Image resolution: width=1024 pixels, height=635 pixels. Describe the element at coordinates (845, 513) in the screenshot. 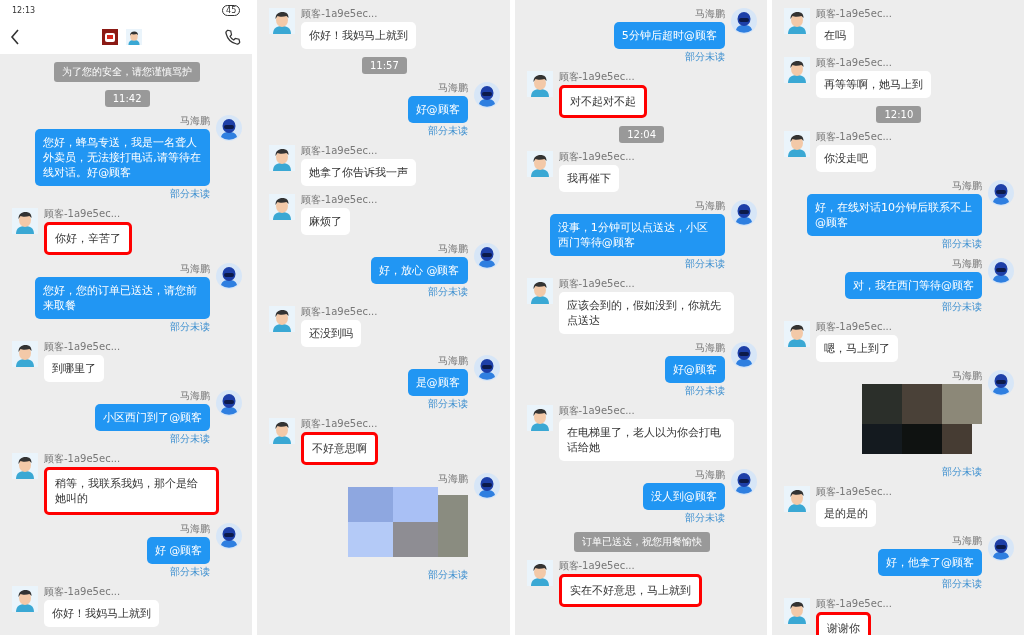

I see `message-bubble: 是的是的` at that location.